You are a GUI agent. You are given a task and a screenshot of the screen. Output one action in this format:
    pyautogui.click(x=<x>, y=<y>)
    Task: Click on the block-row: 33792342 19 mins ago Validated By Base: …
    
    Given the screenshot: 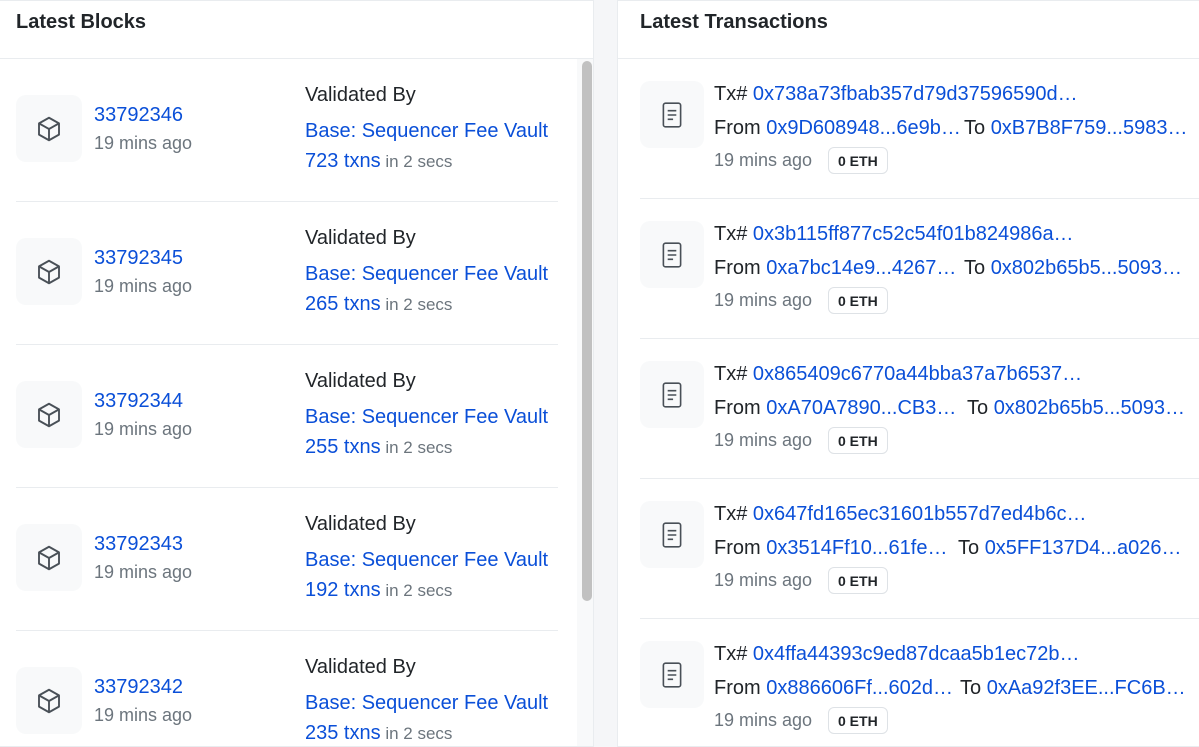 What is the action you would take?
    pyautogui.click(x=287, y=688)
    